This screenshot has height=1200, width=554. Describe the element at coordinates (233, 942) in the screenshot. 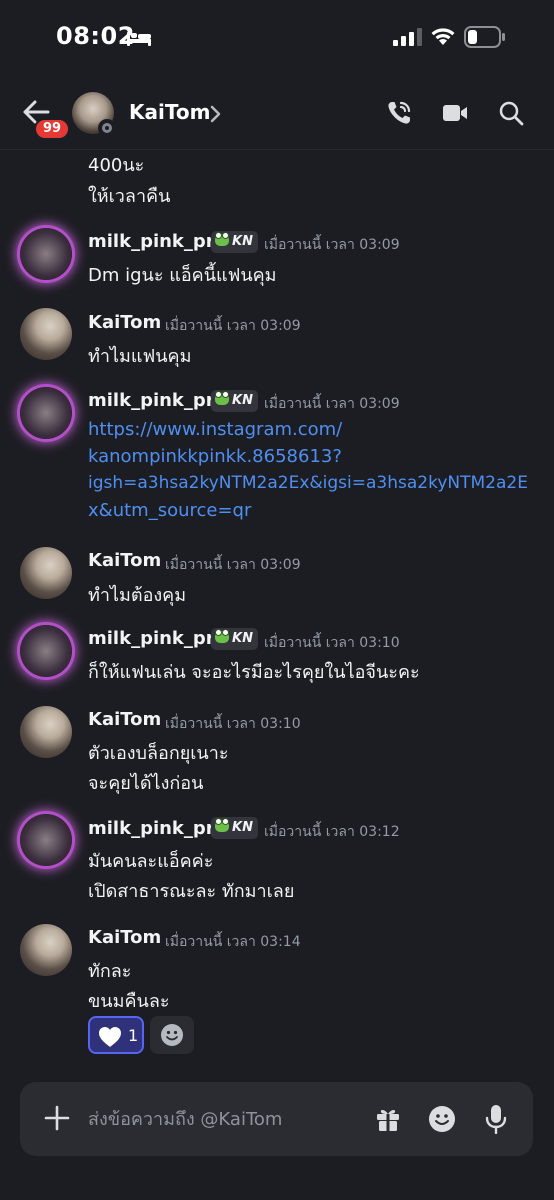

I see `message-timestamp: เมื่อวานนี้ เวลา 03:14` at that location.